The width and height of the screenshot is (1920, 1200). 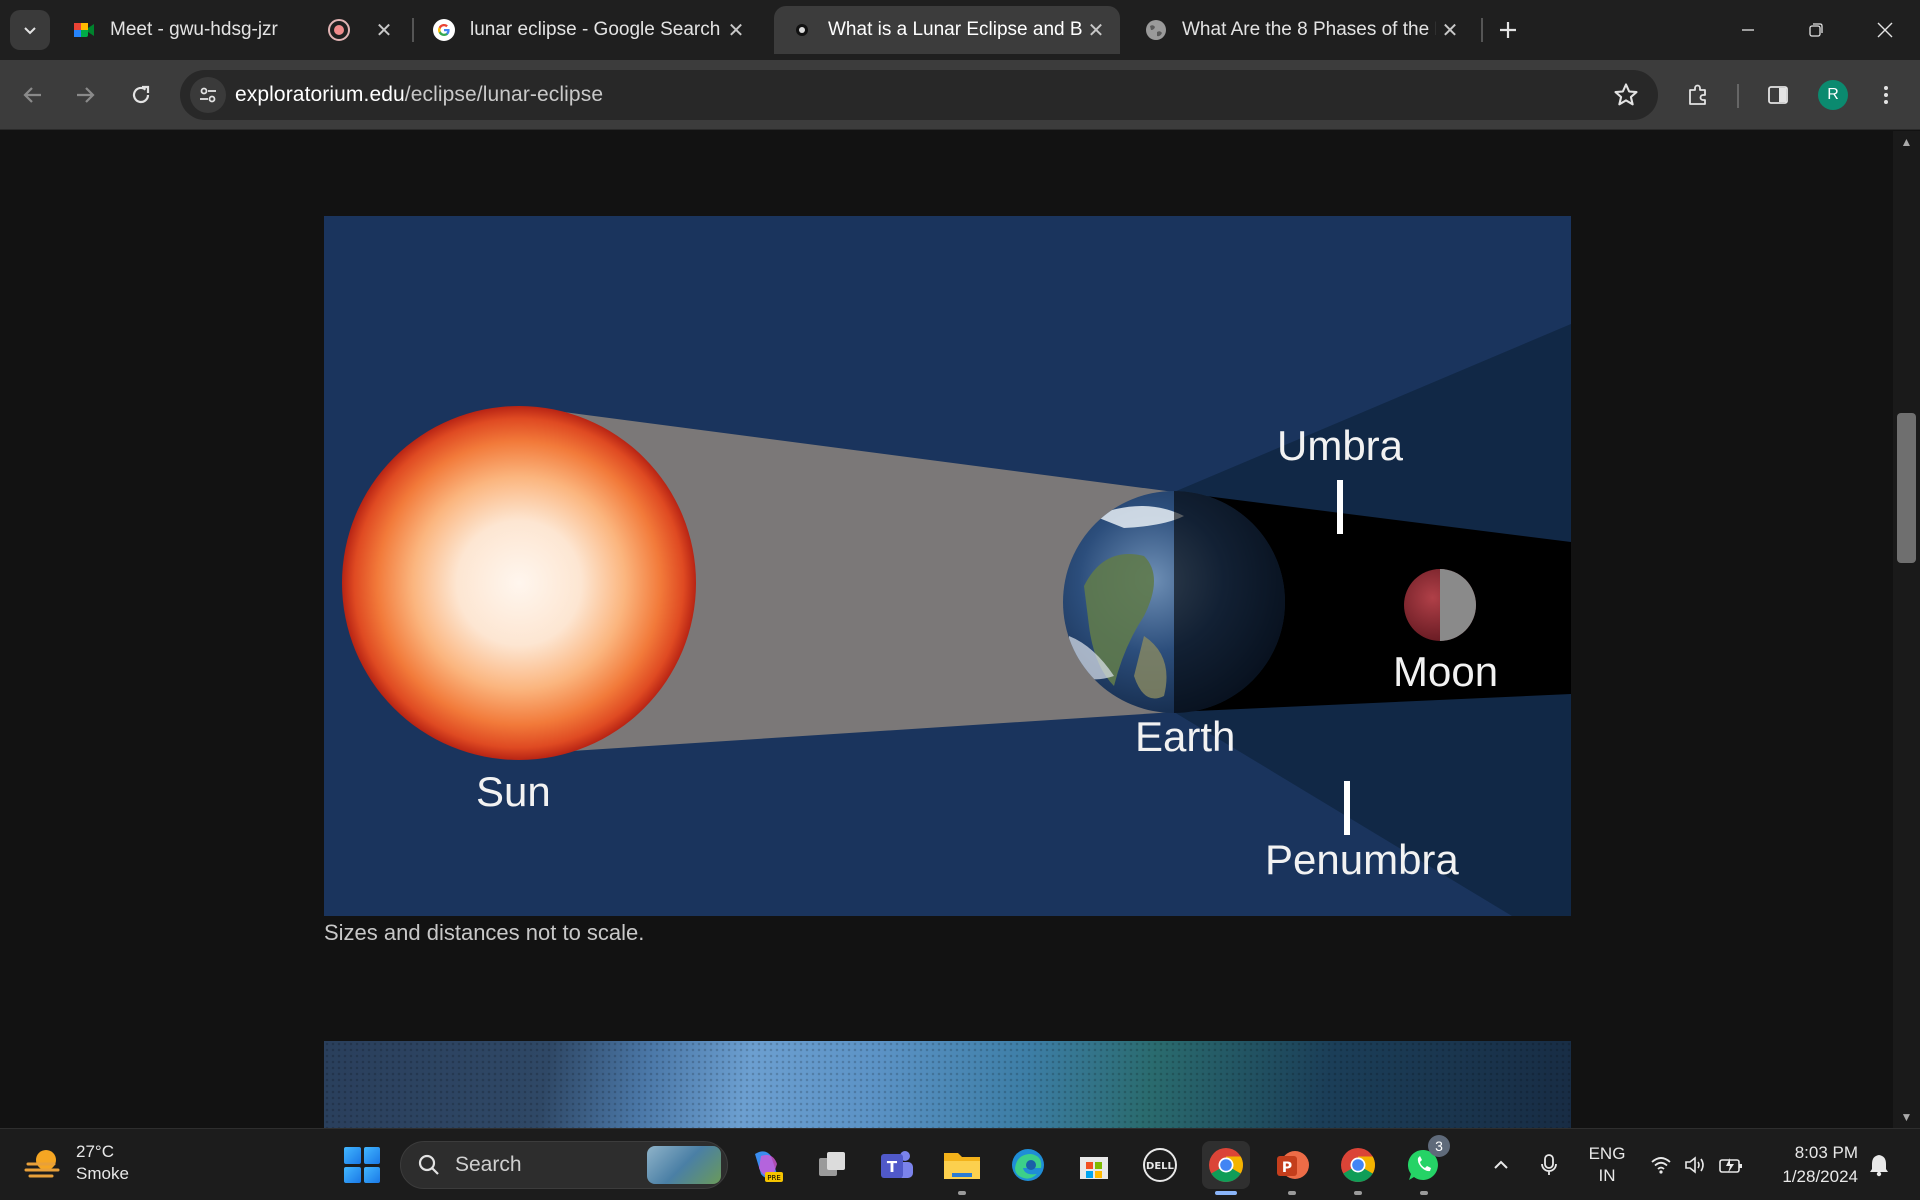 I want to click on penumbra-pointer-line, so click(x=1347, y=808).